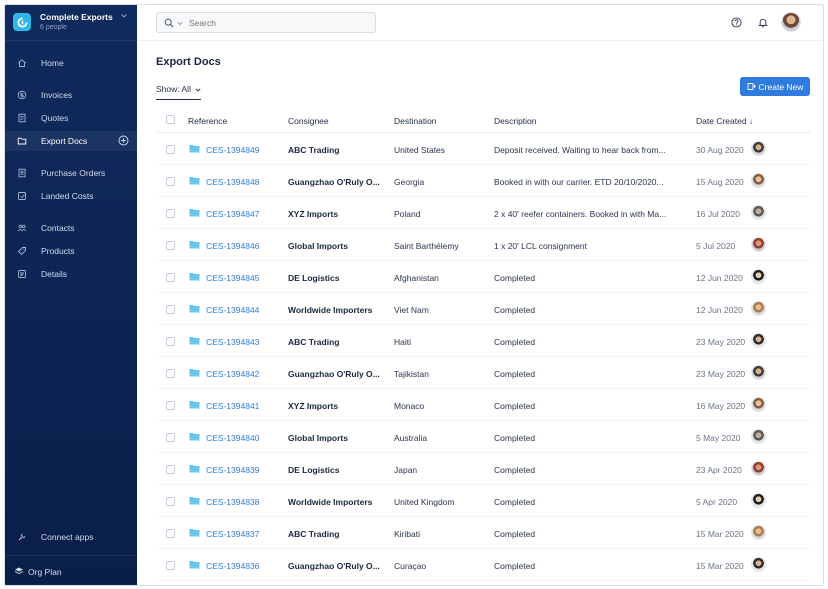 The width and height of the screenshot is (828, 589). Describe the element at coordinates (719, 278) in the screenshot. I see `date-created-cell: 12 Jun 2020` at that location.